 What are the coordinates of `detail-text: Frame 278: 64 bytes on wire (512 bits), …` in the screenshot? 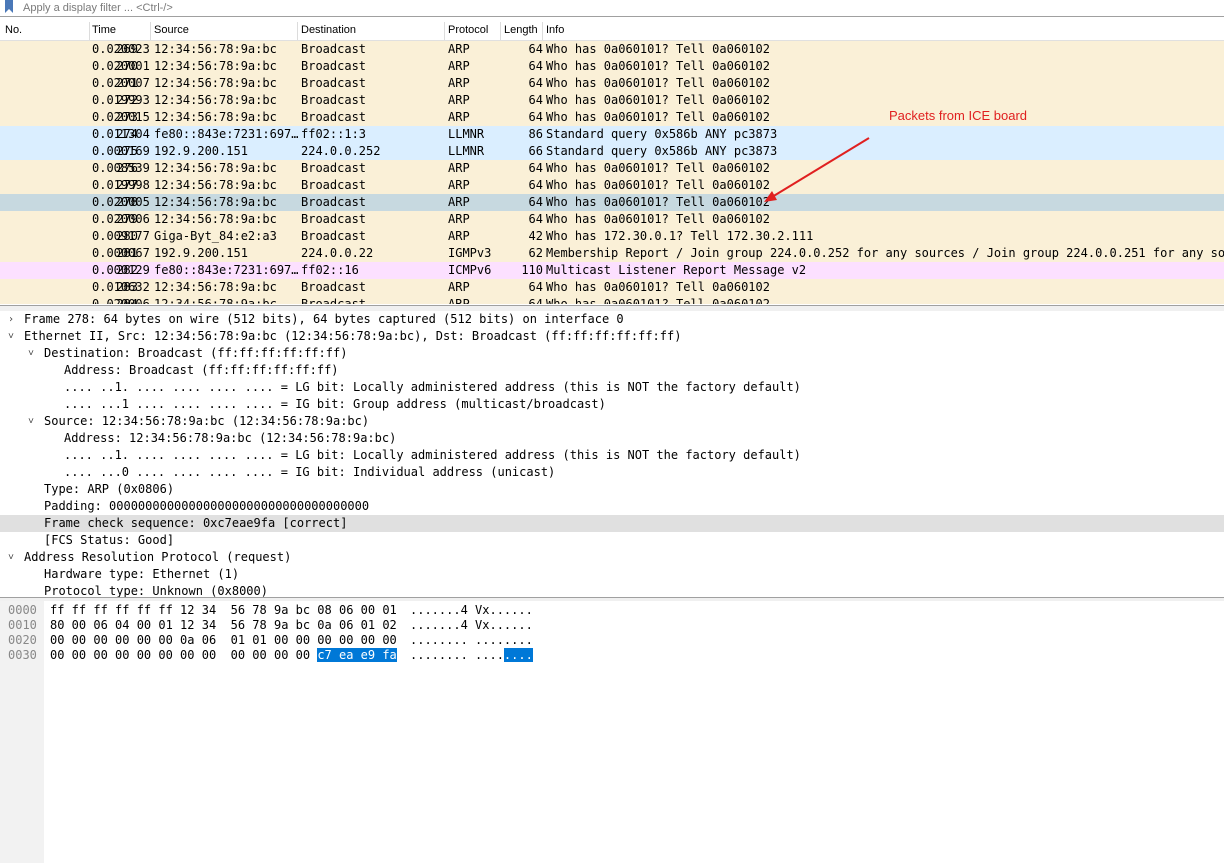 It's located at (324, 319).